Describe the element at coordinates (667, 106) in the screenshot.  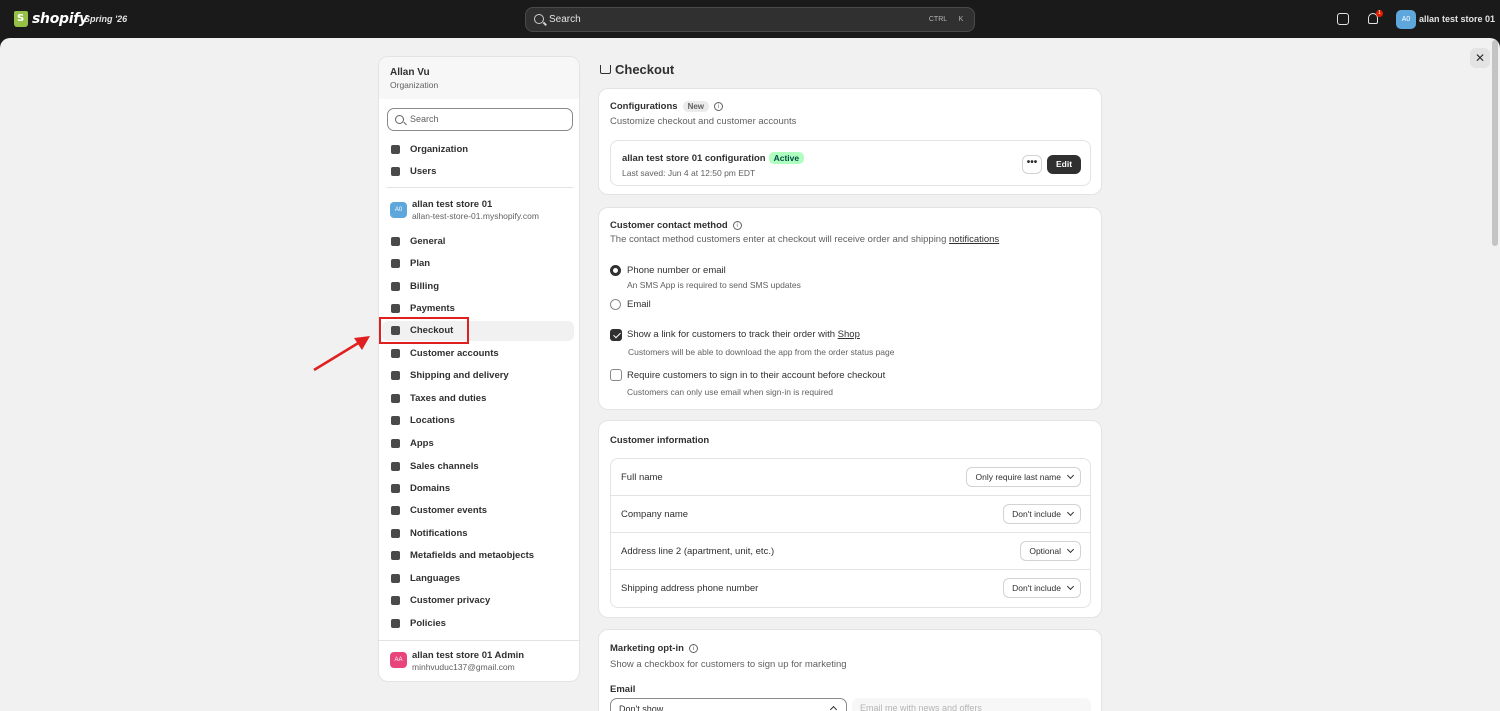
I see `configurations-title: Configurations New i` at that location.